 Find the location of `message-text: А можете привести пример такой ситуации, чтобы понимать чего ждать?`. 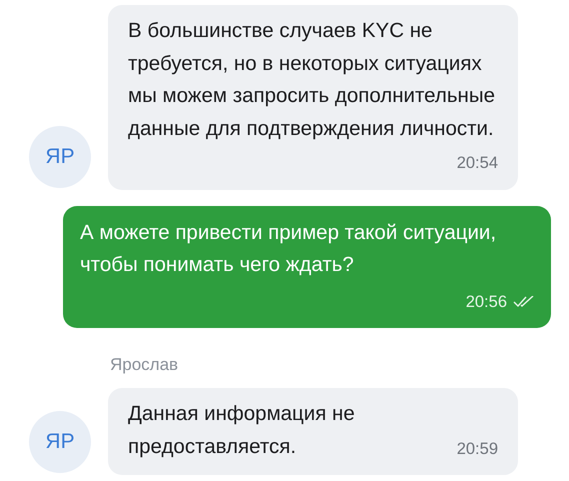

message-text: А можете привести пример такой ситуации, чтобы понимать чего ждать? is located at coordinates (288, 248).